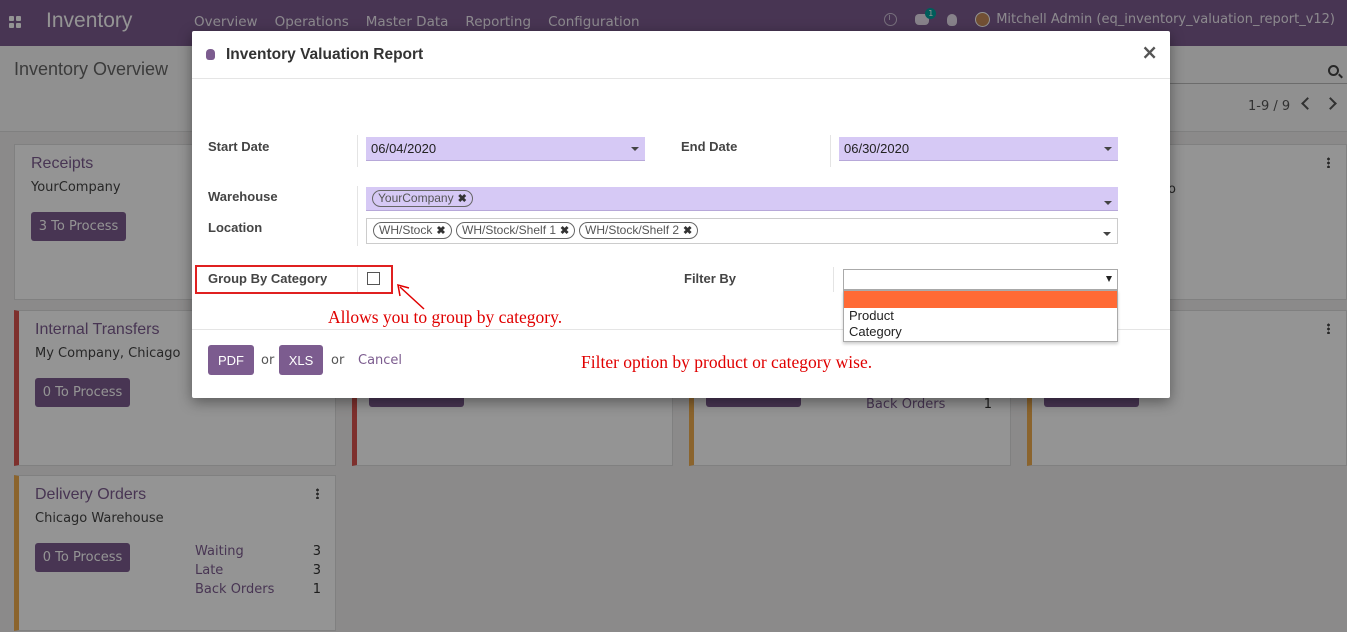 This screenshot has width=1347, height=632. I want to click on location-tag: WH/Stock ✖, so click(412, 230).